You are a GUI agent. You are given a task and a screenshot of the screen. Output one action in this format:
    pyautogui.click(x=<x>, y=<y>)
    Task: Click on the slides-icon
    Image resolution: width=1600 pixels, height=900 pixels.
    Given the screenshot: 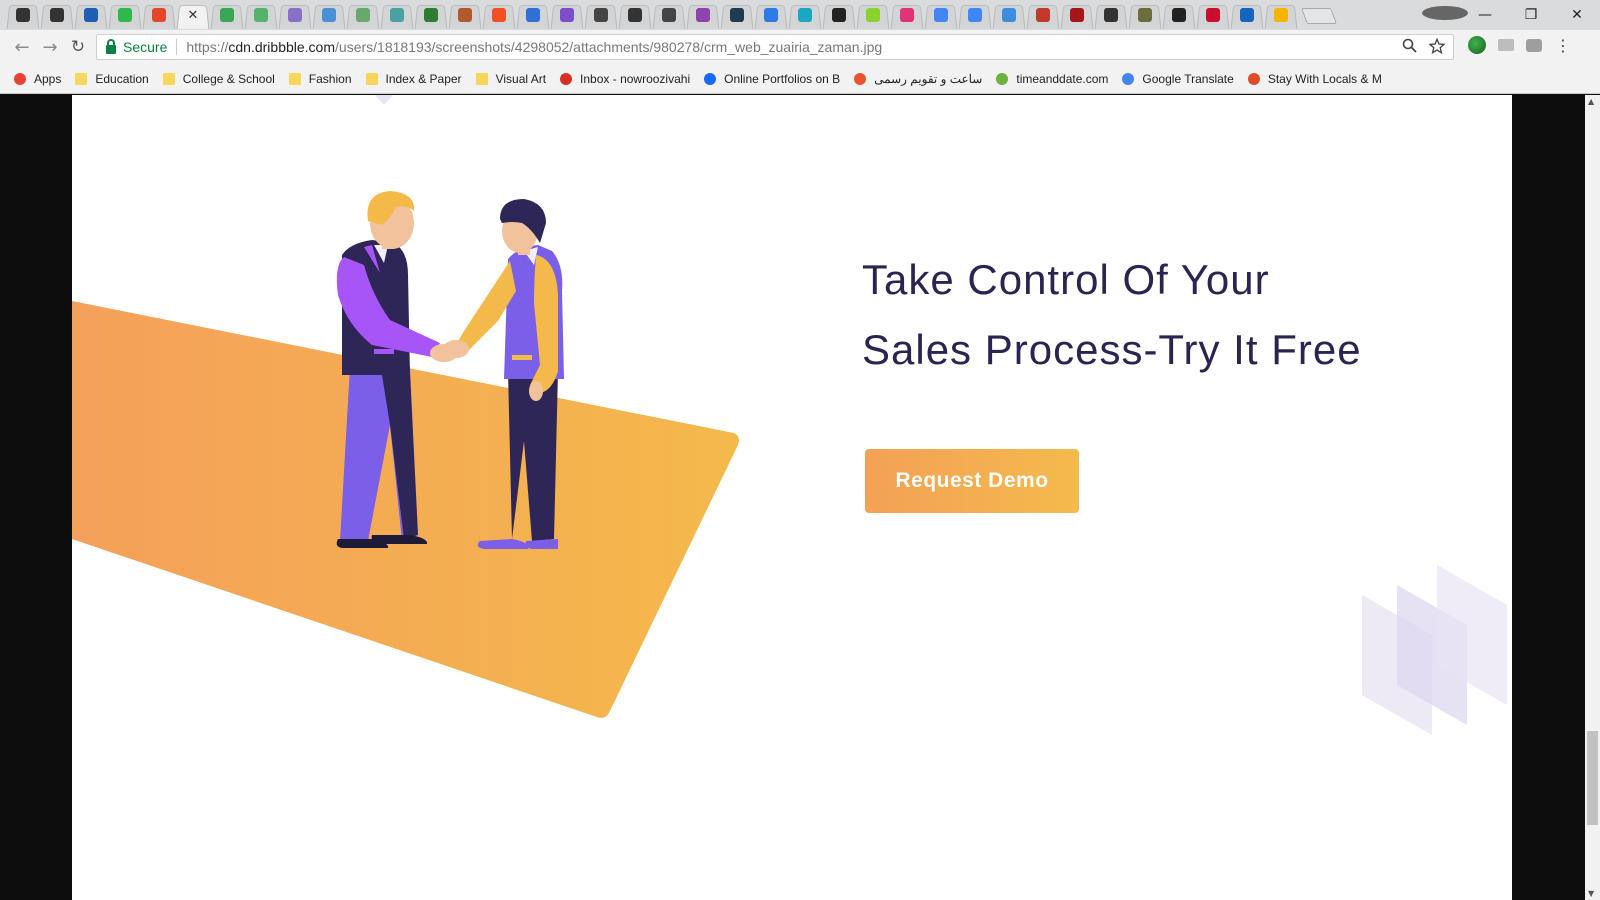 What is the action you would take?
    pyautogui.click(x=1281, y=15)
    